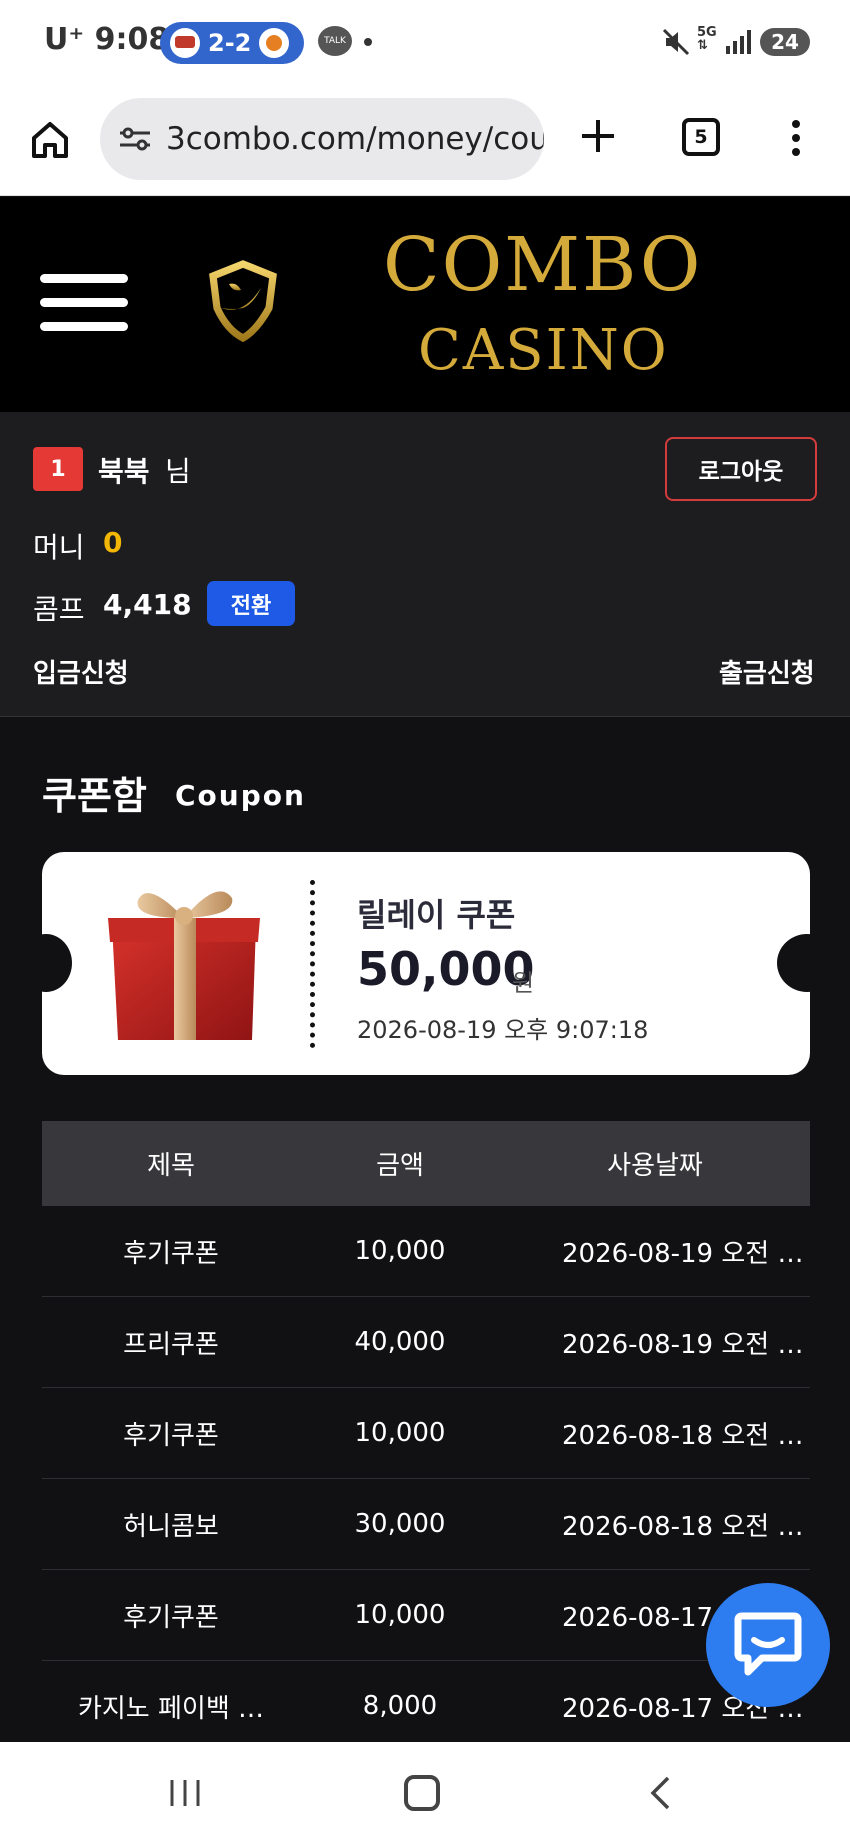 Image resolution: width=850 pixels, height=1842 pixels. What do you see at coordinates (368, 42) in the screenshot?
I see `more-notifications-dot-icon` at bounding box center [368, 42].